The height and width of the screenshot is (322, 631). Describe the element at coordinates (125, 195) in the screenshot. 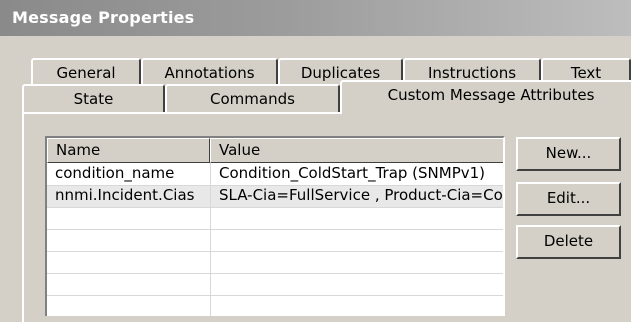

I see `table-cell-name: nnmi.Incident.Cias` at that location.